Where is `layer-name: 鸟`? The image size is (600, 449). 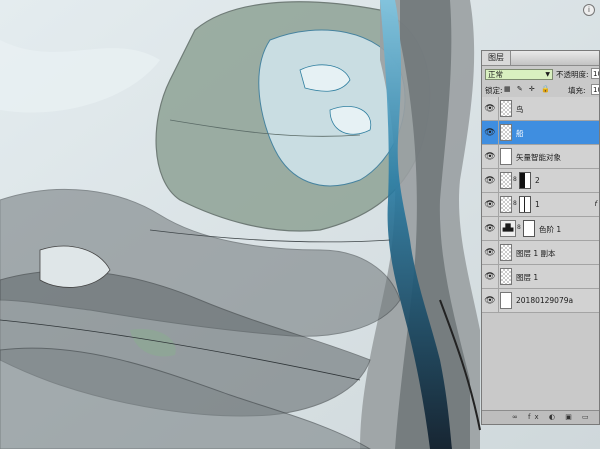 layer-name: 鸟 is located at coordinates (520, 109).